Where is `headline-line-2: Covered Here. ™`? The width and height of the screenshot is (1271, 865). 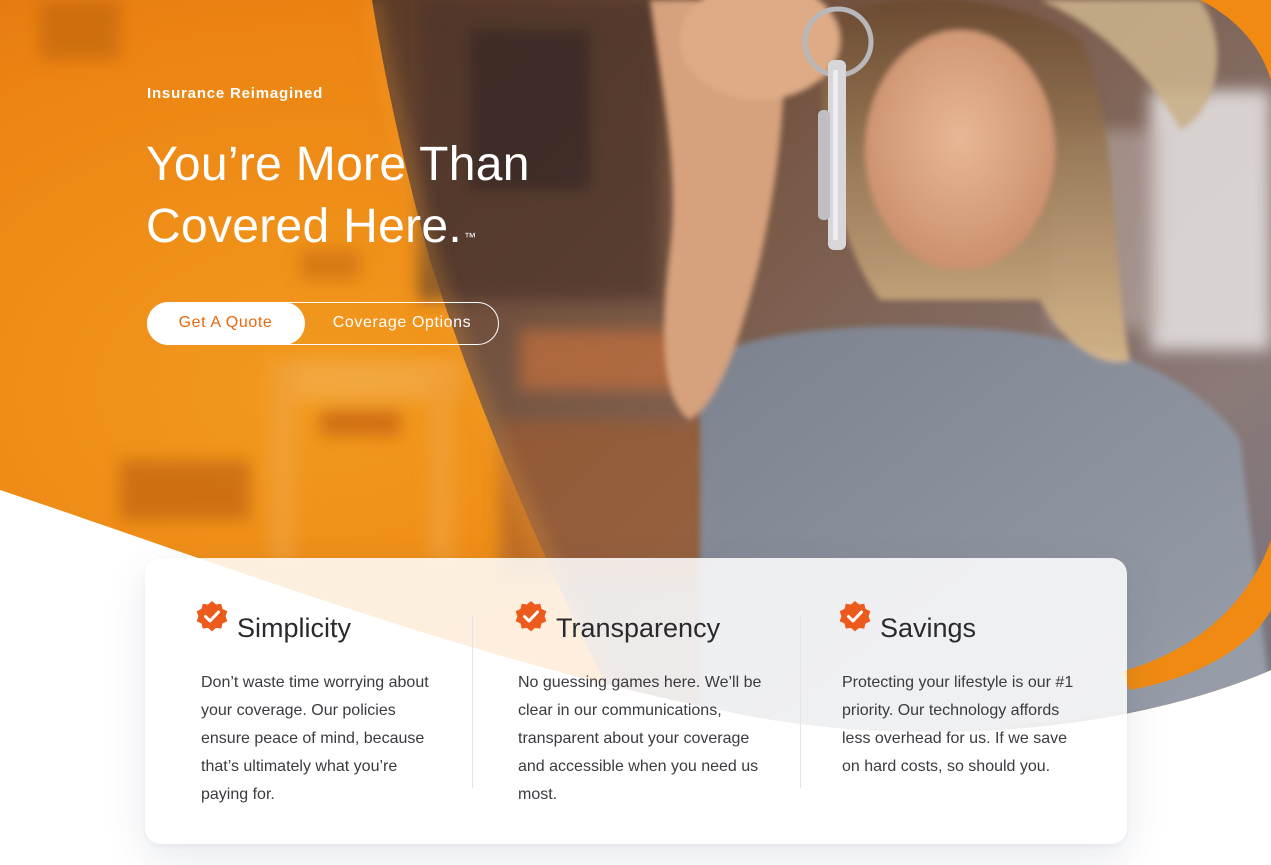
headline-line-2: Covered Here. ™ is located at coordinates (338, 227).